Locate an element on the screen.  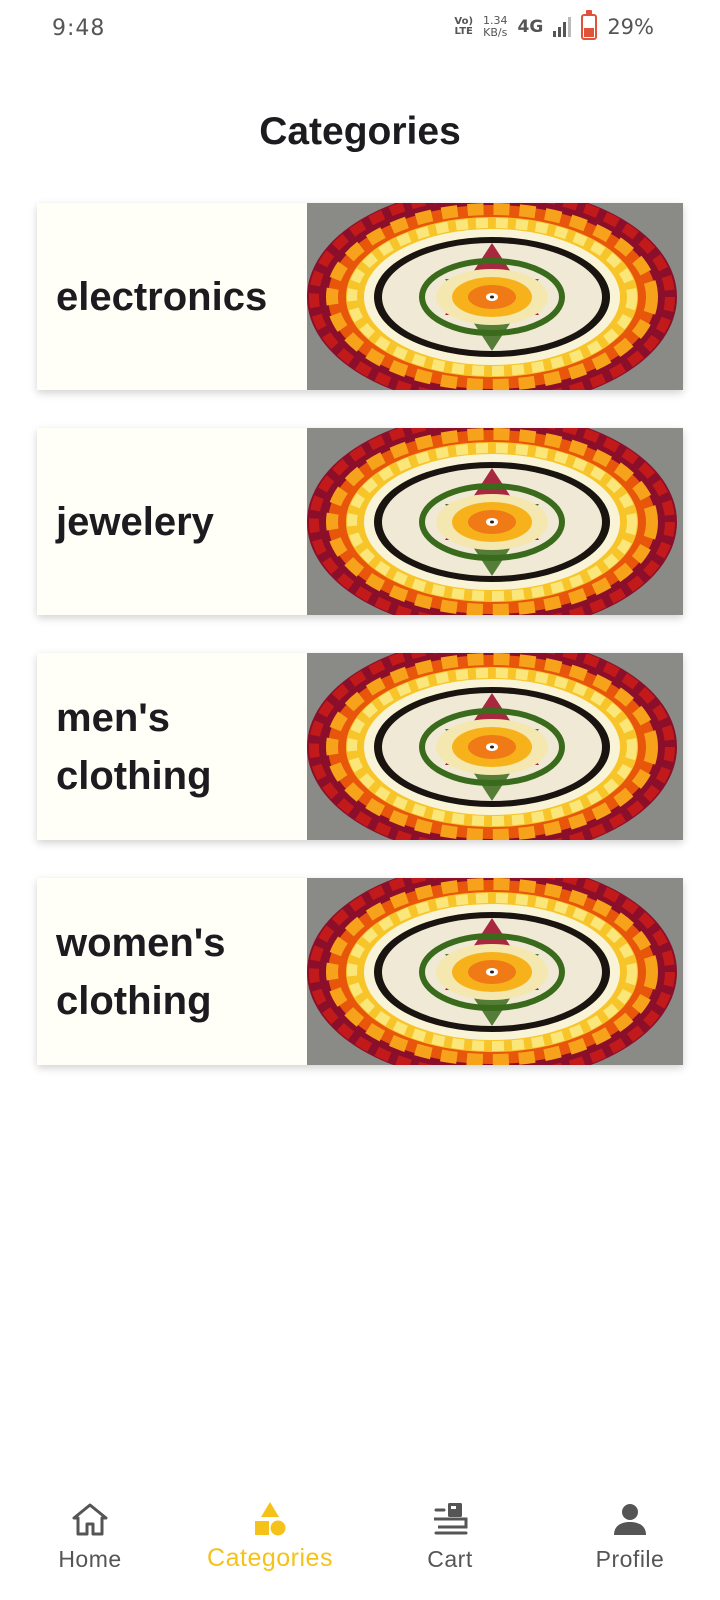
category-label: women's clothing is located at coordinates (141, 971).